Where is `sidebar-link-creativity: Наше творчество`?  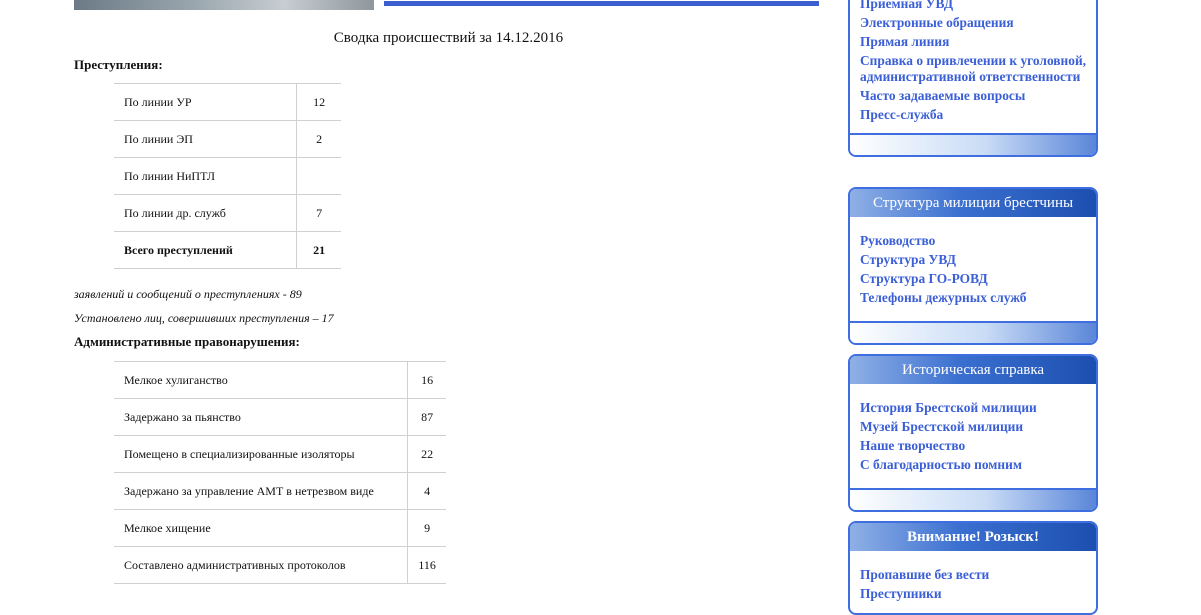
sidebar-link-creativity: Наше творчество is located at coordinates (973, 446).